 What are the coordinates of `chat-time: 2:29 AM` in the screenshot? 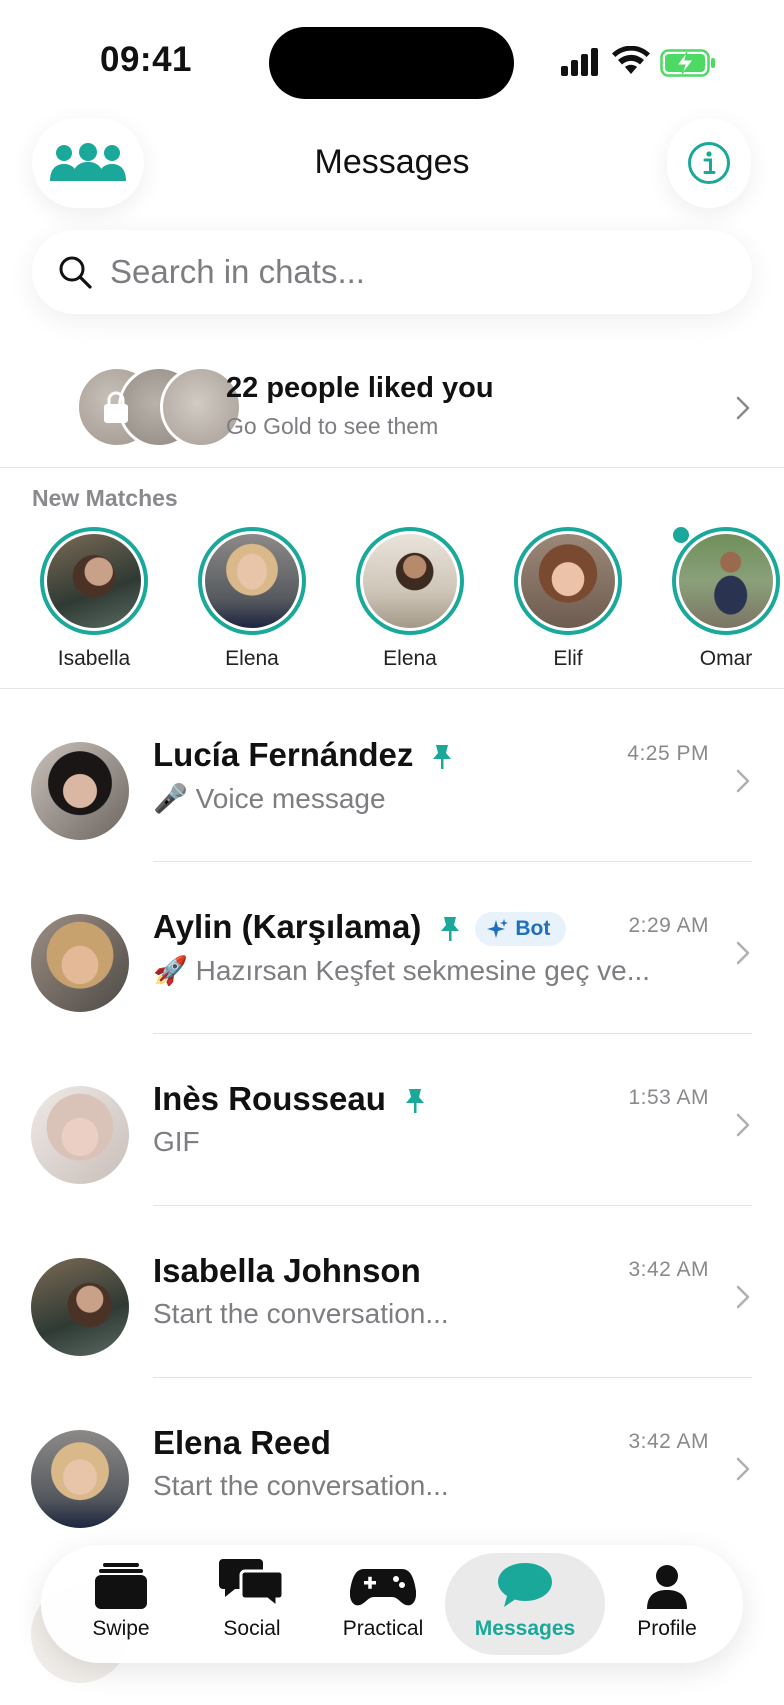 It's located at (668, 925).